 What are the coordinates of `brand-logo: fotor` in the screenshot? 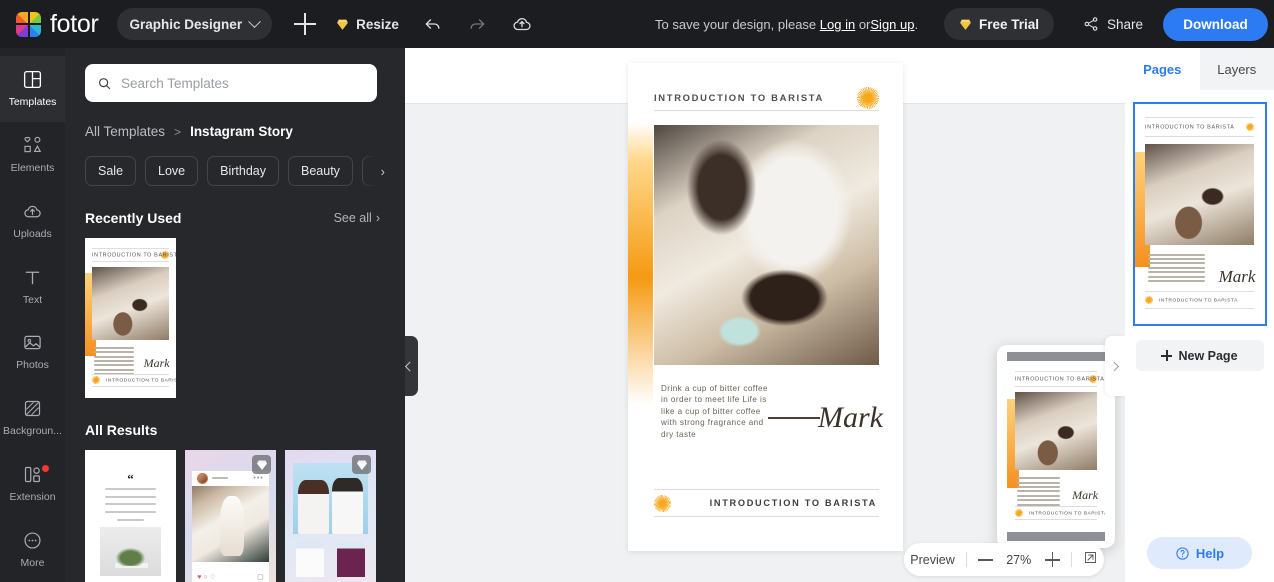 It's located at (57, 24).